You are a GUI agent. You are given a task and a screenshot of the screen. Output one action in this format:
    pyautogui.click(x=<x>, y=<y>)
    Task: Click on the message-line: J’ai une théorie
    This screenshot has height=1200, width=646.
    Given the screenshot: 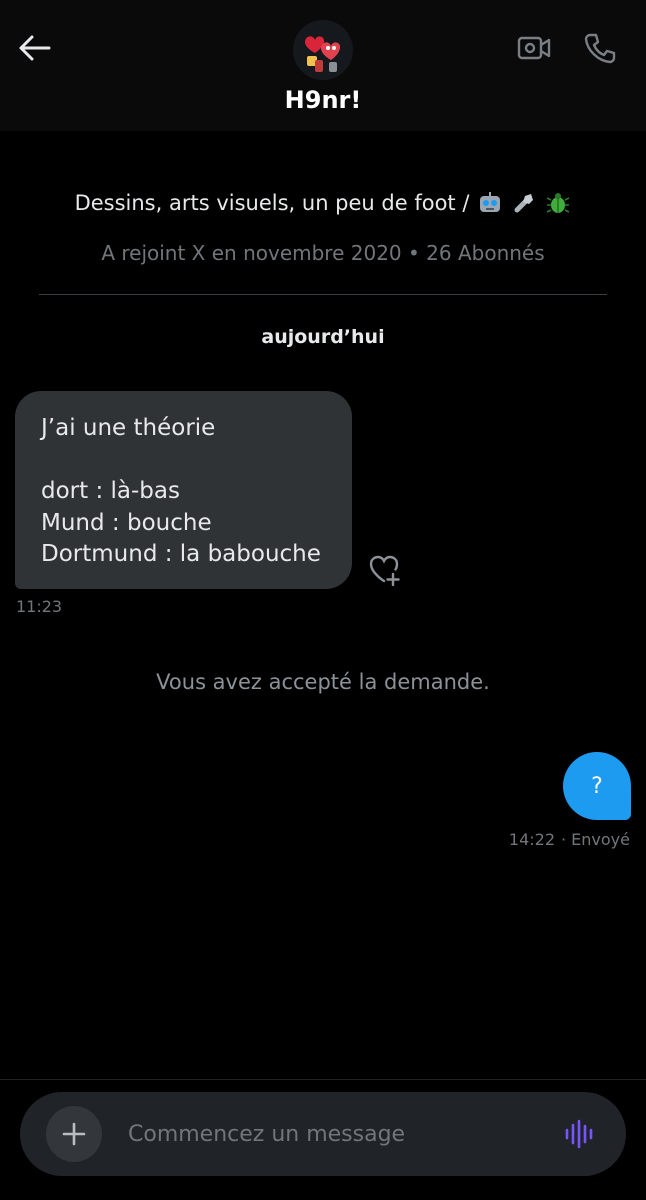 What is the action you would take?
    pyautogui.click(x=128, y=428)
    